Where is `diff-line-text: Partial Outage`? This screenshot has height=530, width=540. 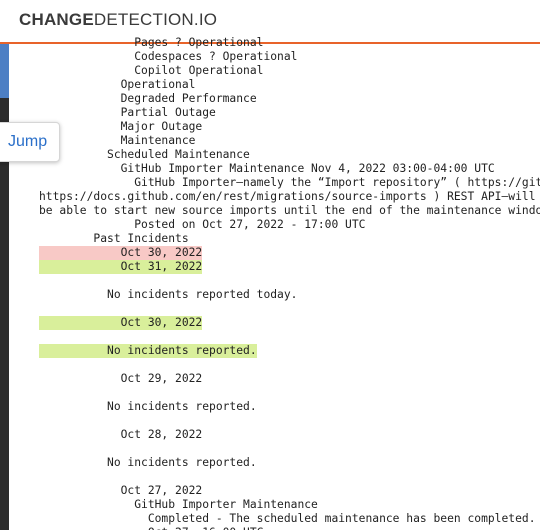 diff-line-text: Partial Outage is located at coordinates (127, 112).